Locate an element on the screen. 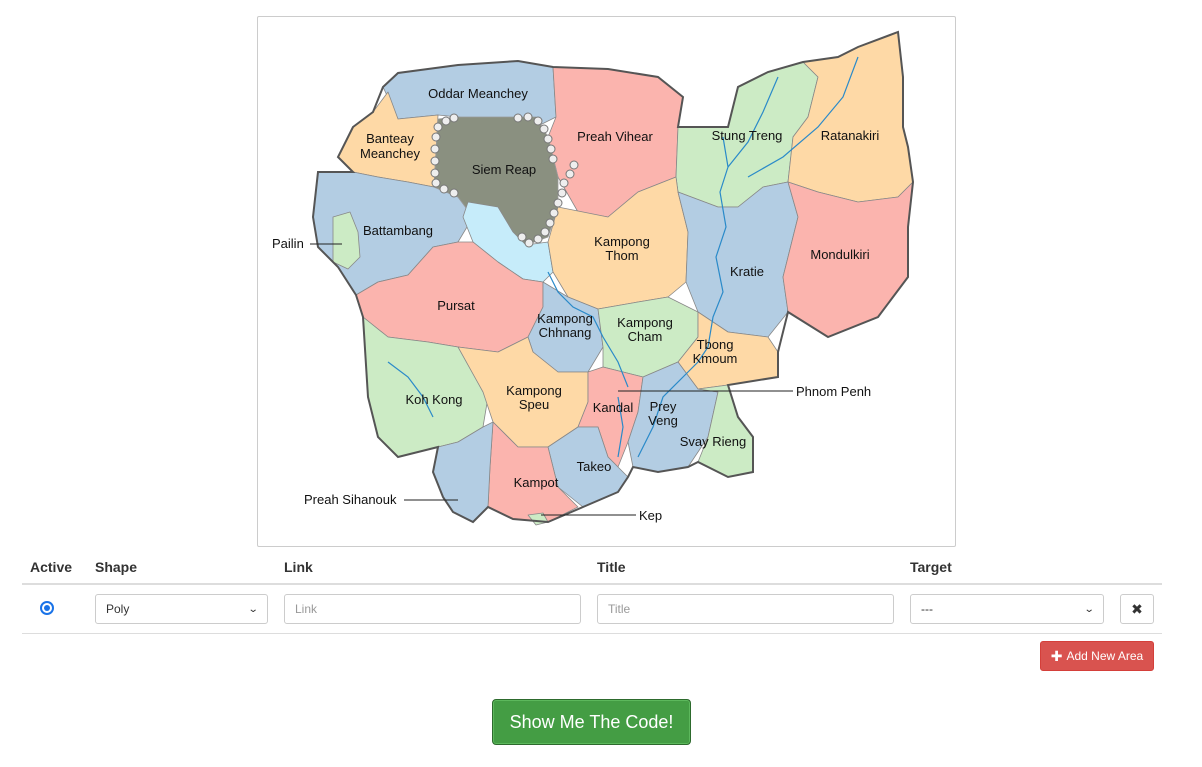 Image resolution: width=1202 pixels, height=767 pixels. label-stung-treng: Stung Treng is located at coordinates (747, 135).